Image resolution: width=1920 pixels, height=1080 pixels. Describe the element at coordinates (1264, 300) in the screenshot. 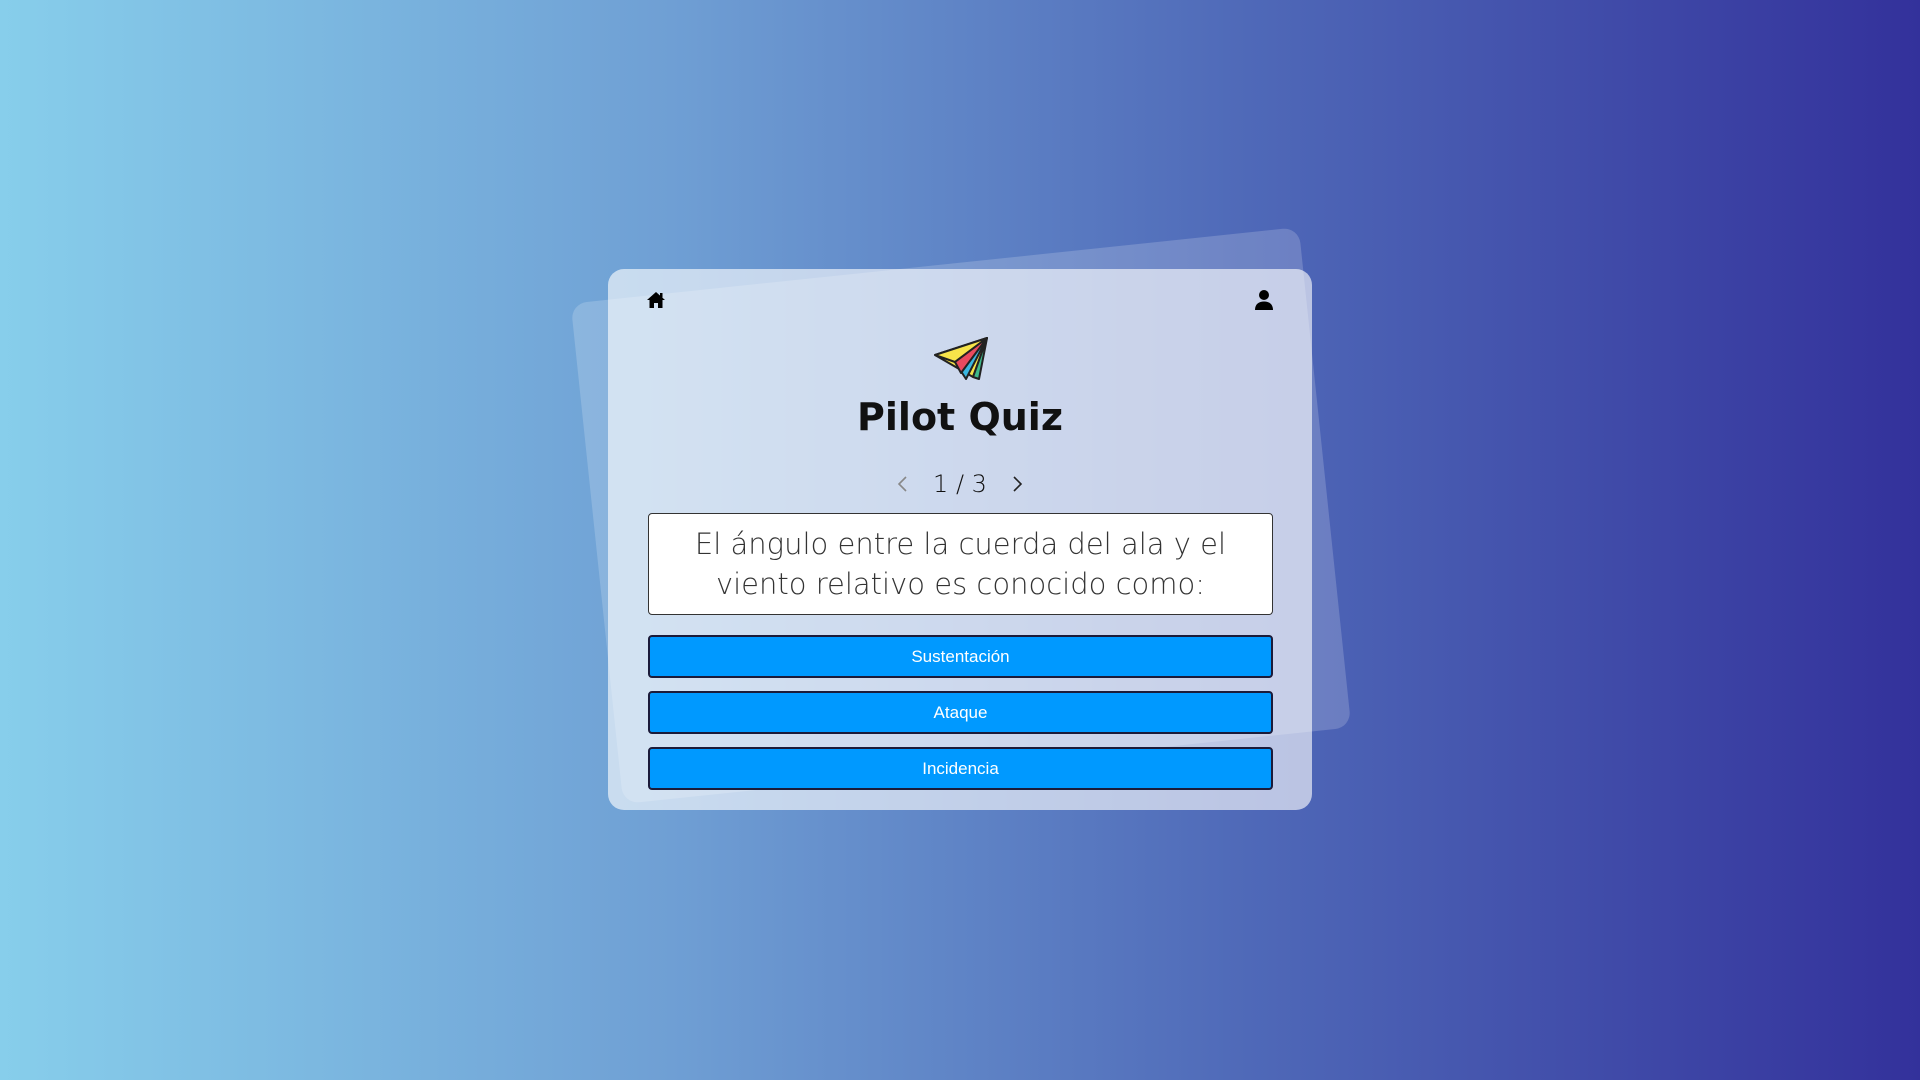

I see `user-icon` at that location.